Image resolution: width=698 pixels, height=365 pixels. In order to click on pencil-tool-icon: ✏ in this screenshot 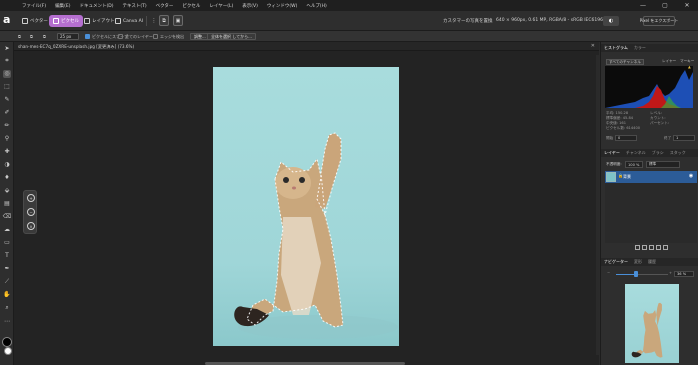, I will do `click(7, 126)`.